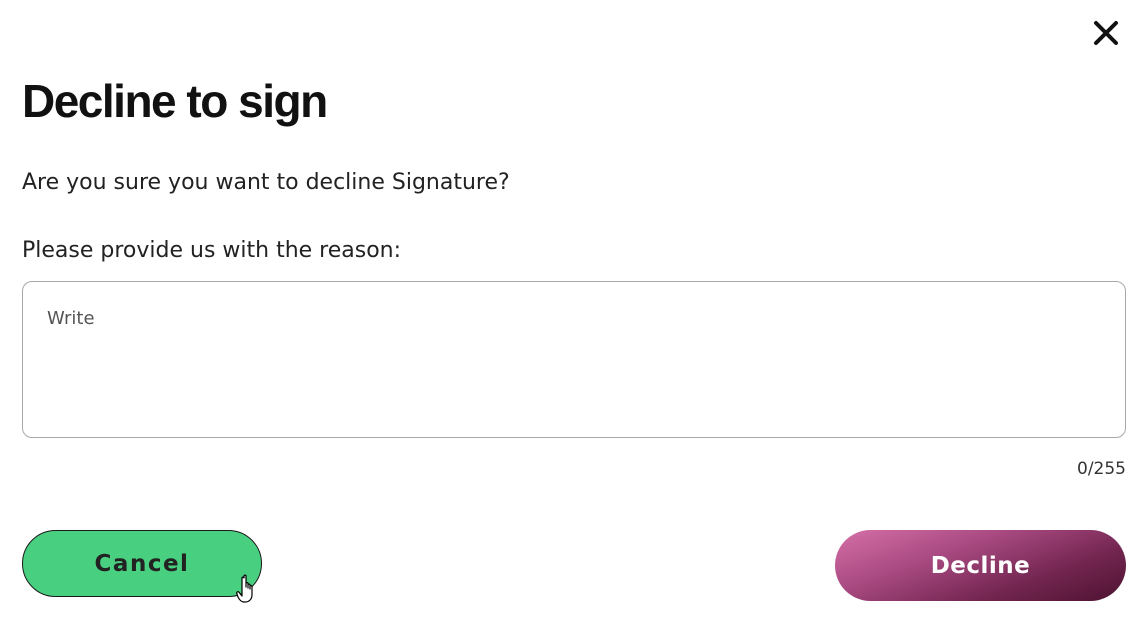 The height and width of the screenshot is (626, 1147). I want to click on decline-button: Decline, so click(980, 565).